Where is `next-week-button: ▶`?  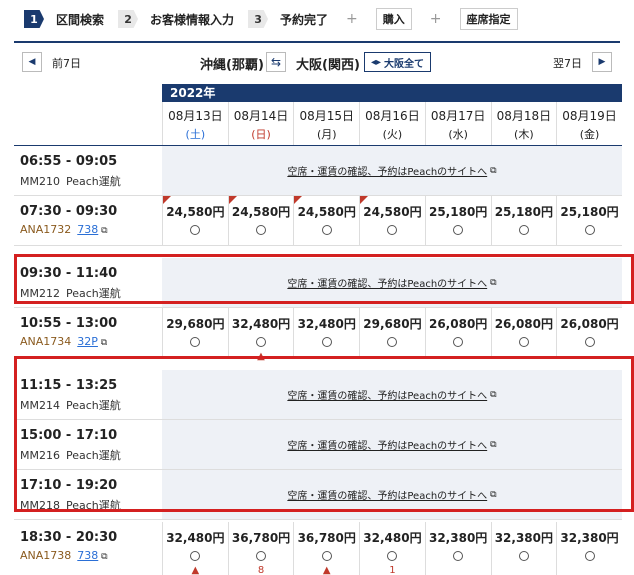
next-week-button: ▶ is located at coordinates (602, 62).